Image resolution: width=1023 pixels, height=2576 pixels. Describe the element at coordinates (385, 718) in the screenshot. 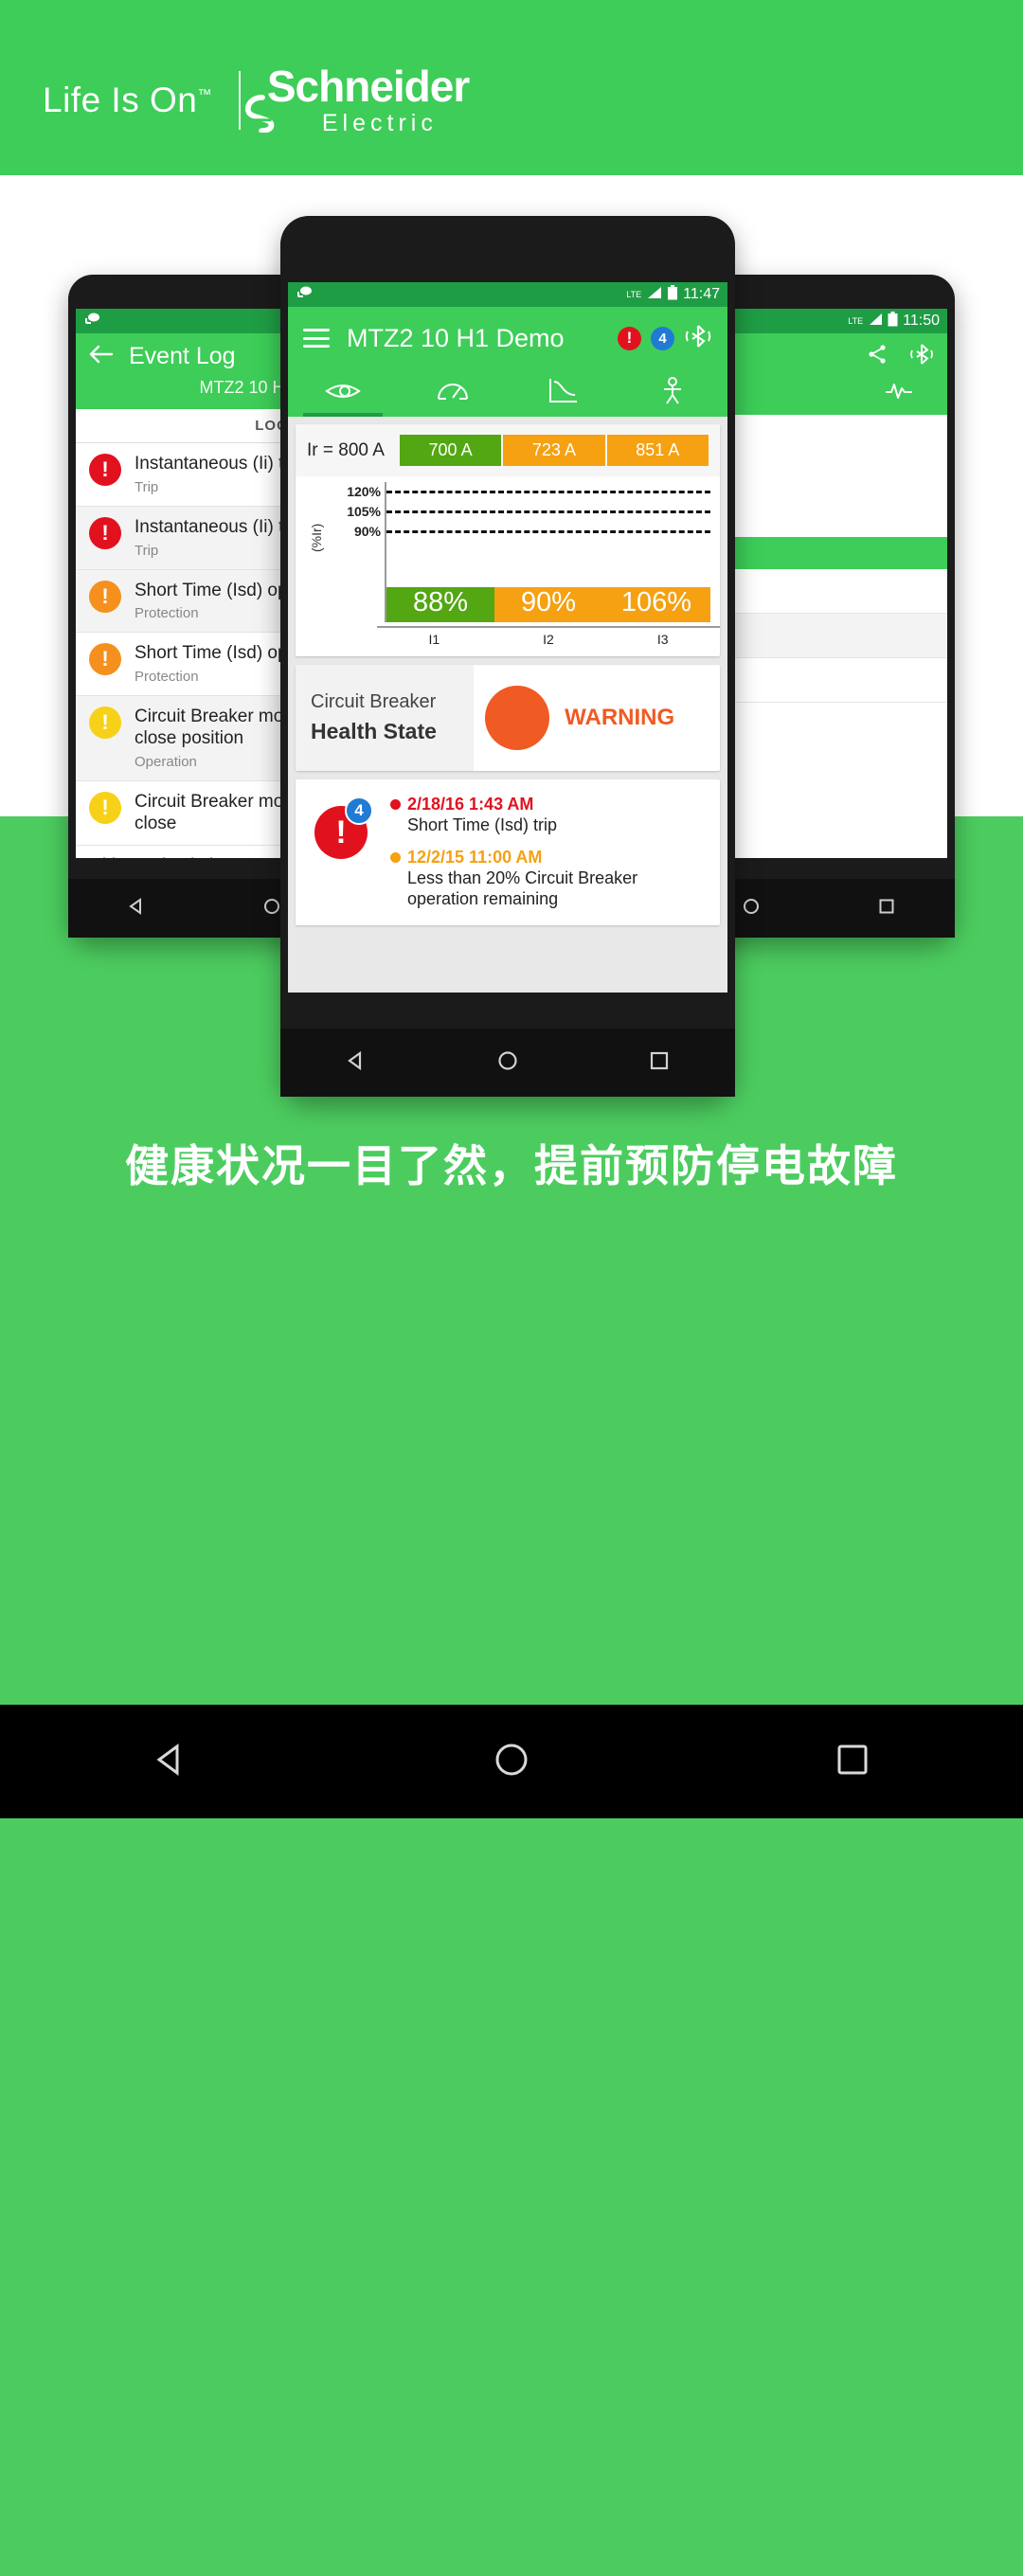

I see `health-state-labels: Circuit Breaker Health State` at that location.